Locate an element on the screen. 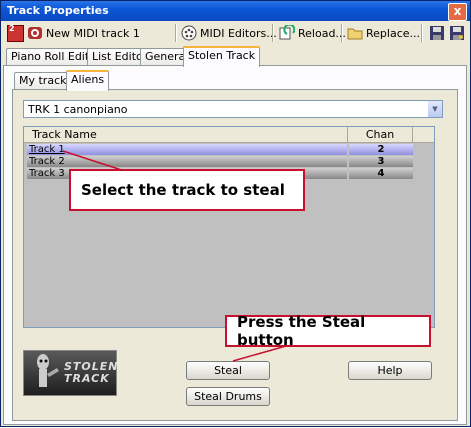  list-header: Track Name Chan is located at coordinates (229, 135).